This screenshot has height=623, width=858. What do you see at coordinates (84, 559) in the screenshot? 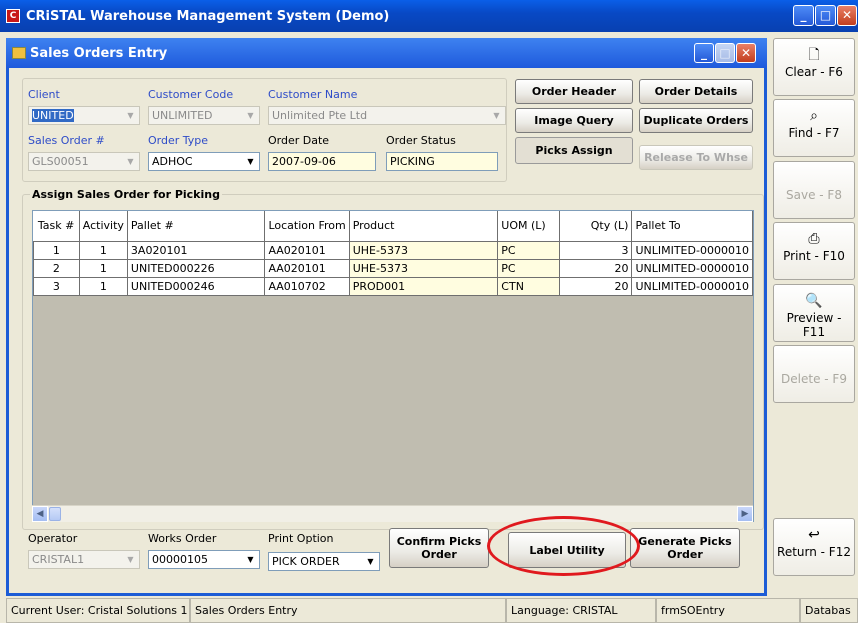
I see `operator-select: CRISTAL1 ▼` at bounding box center [84, 559].